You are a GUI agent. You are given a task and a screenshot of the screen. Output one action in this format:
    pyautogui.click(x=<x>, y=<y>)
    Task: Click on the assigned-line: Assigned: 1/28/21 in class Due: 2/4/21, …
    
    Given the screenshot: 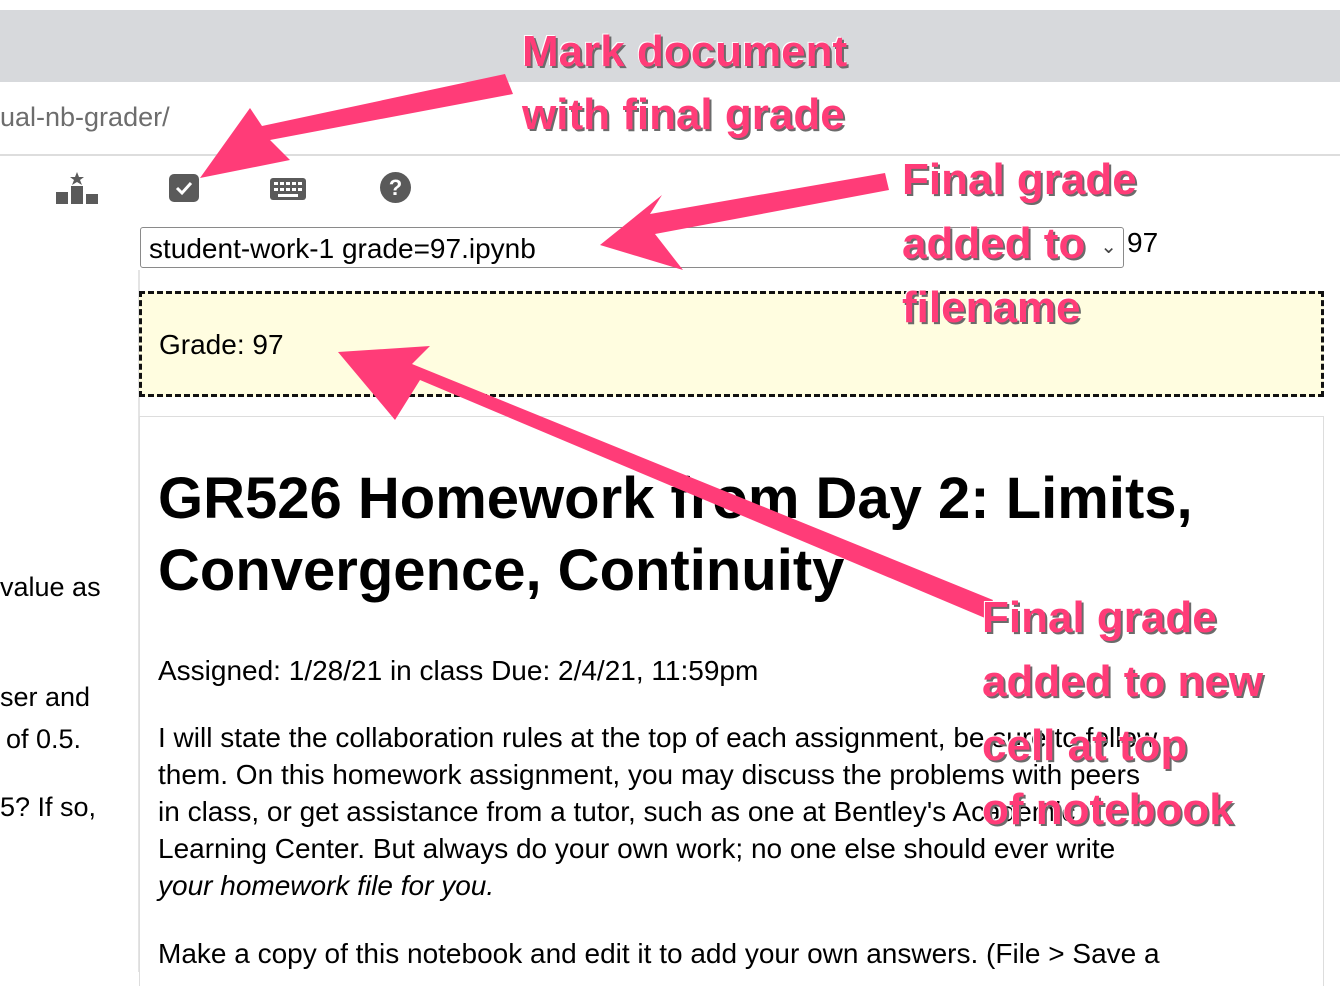 What is the action you would take?
    pyautogui.click(x=458, y=670)
    